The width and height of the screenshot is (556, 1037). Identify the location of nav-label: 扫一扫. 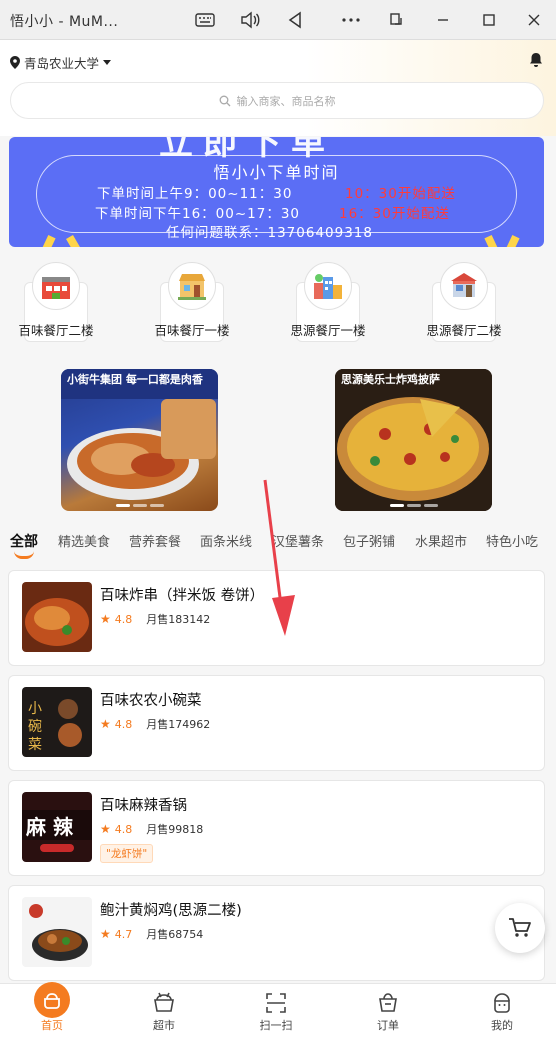
(276, 1025).